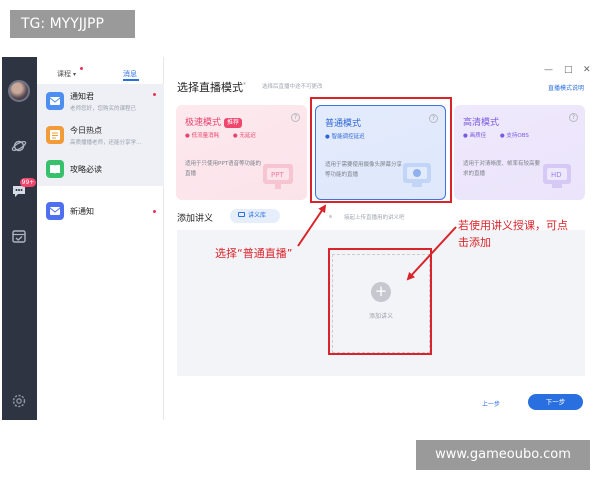  What do you see at coordinates (66, 74) in the screenshot?
I see `tab-course: 课程 ▾` at bounding box center [66, 74].